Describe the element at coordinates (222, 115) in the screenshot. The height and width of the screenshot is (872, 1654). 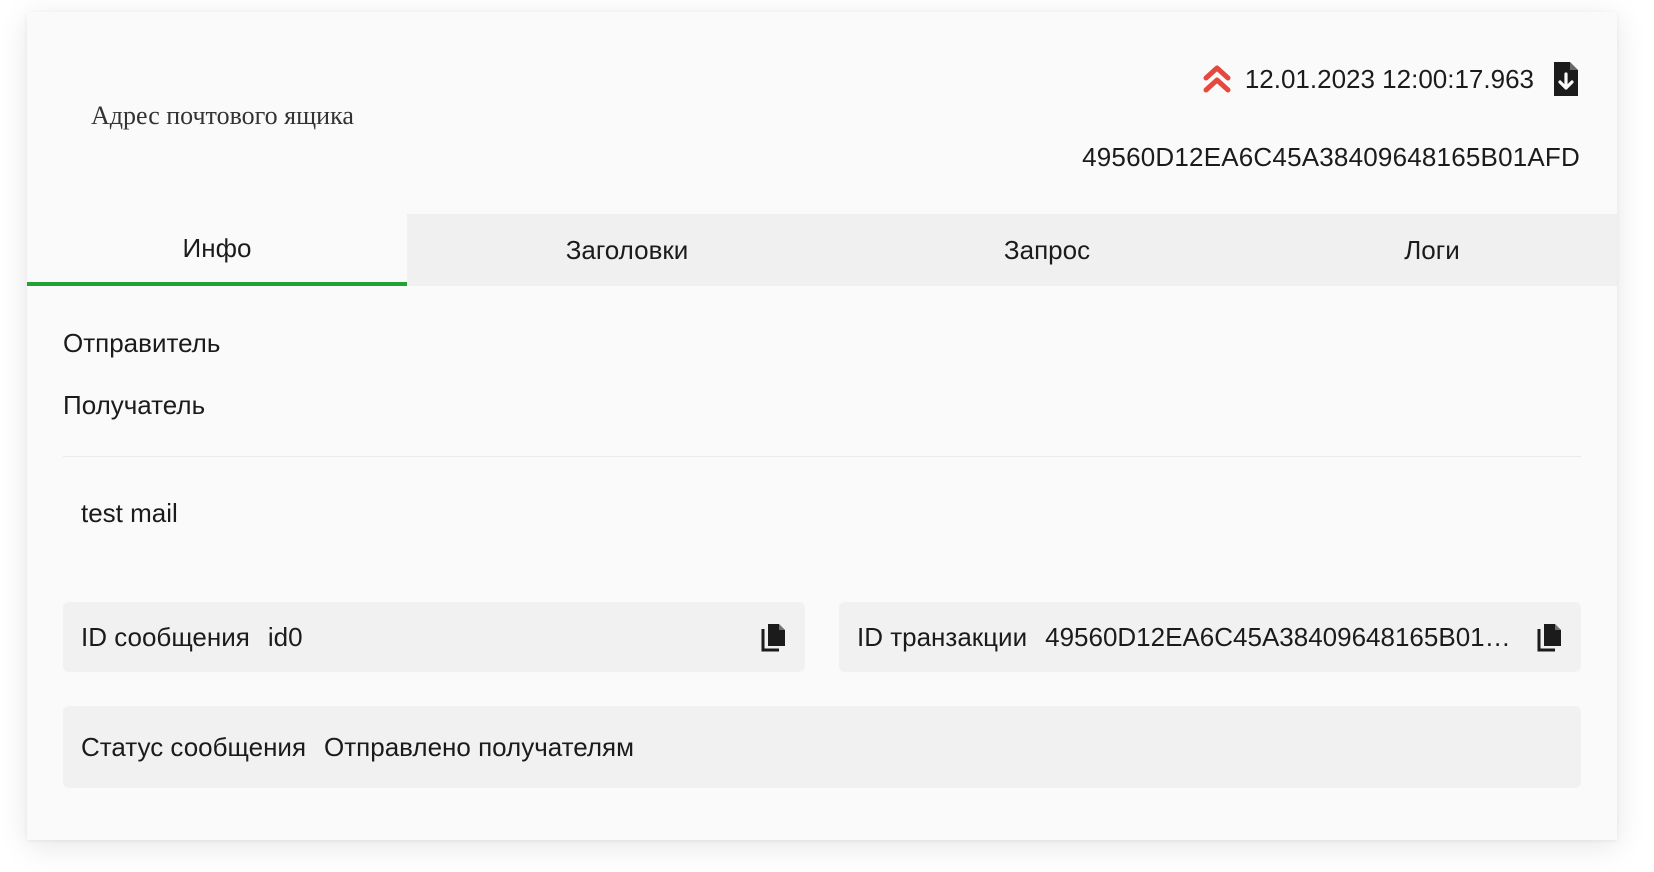
I see `mailbox-address-label: Адрес почтового ящика` at that location.